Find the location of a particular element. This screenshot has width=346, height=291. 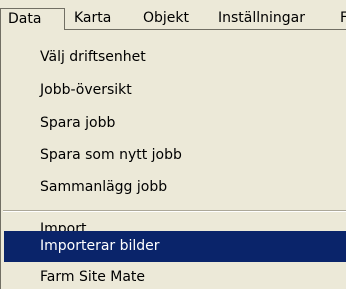

menu-karta: Karta is located at coordinates (92, 19).